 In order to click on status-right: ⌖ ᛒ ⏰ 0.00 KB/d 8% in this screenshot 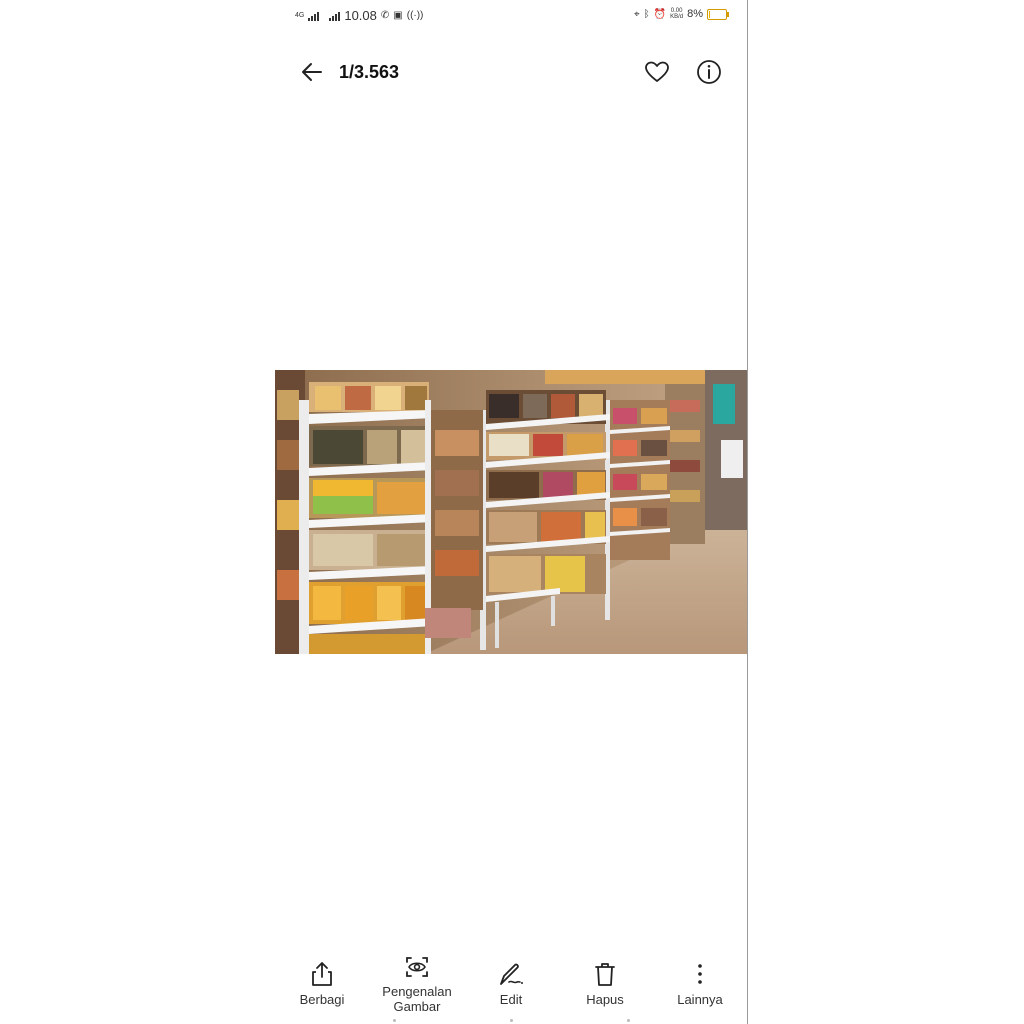, I will do `click(681, 14)`.